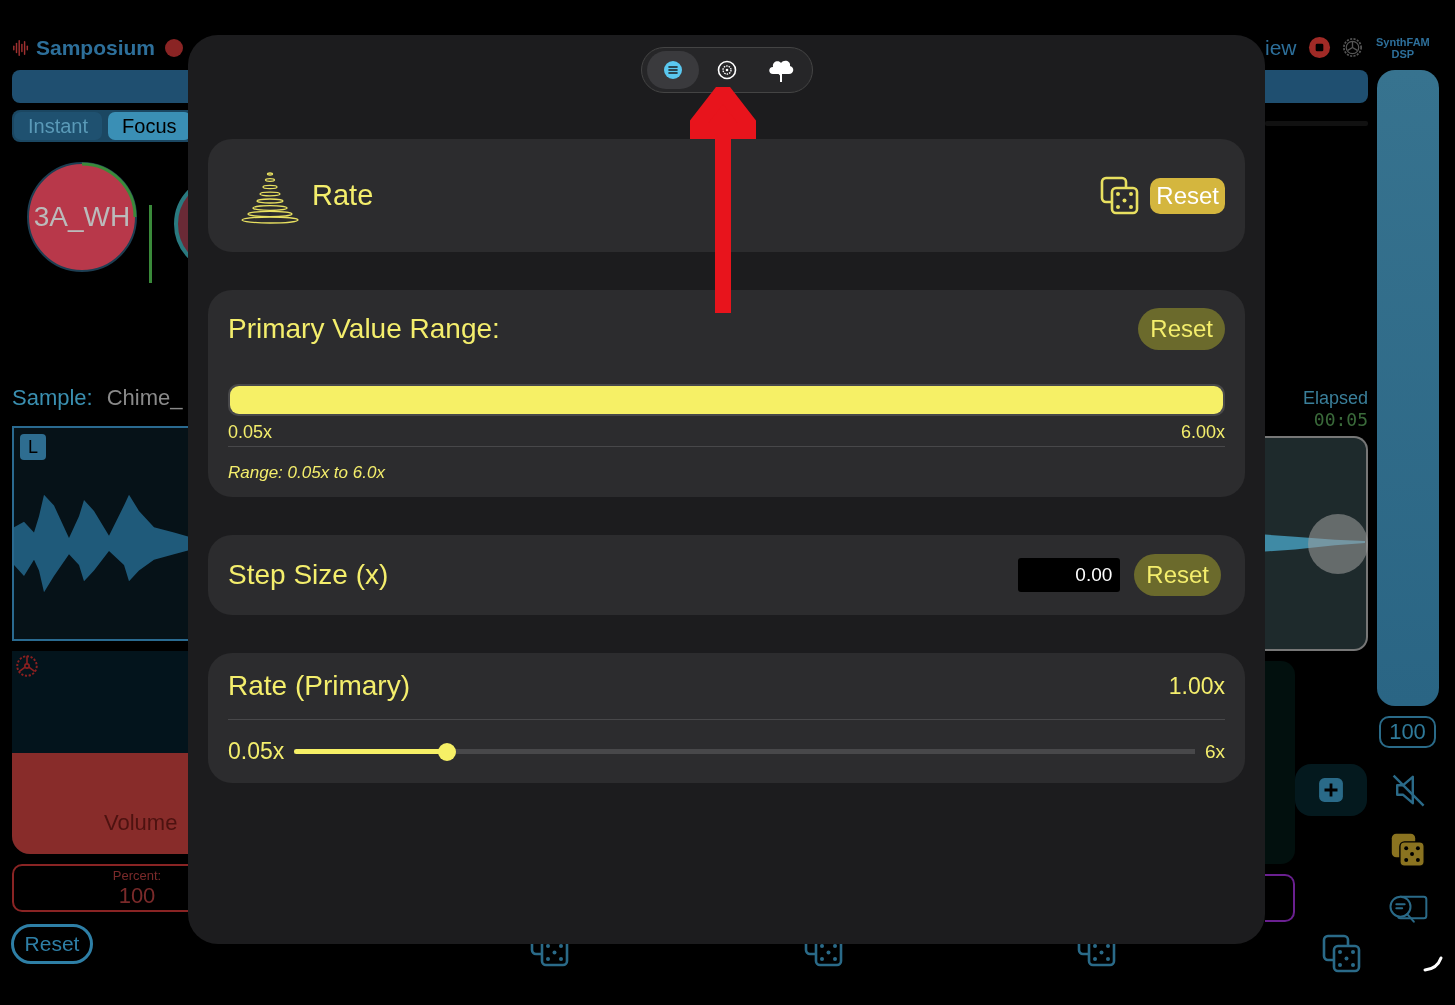  I want to click on mode-tab: Instant, so click(58, 126).